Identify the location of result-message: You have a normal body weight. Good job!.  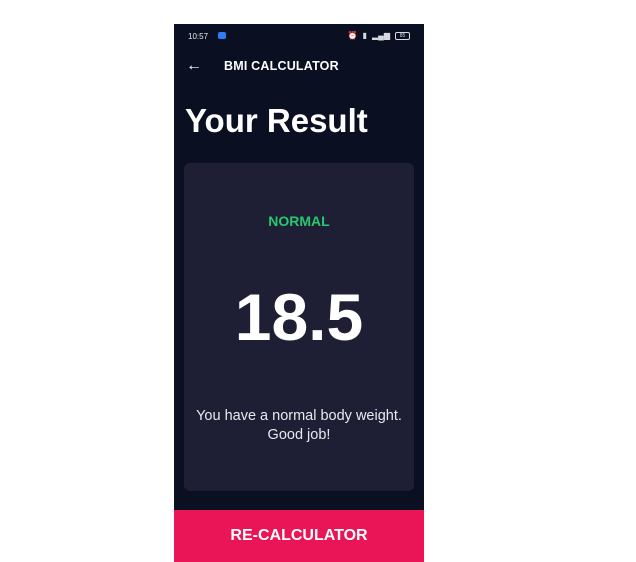
(299, 425).